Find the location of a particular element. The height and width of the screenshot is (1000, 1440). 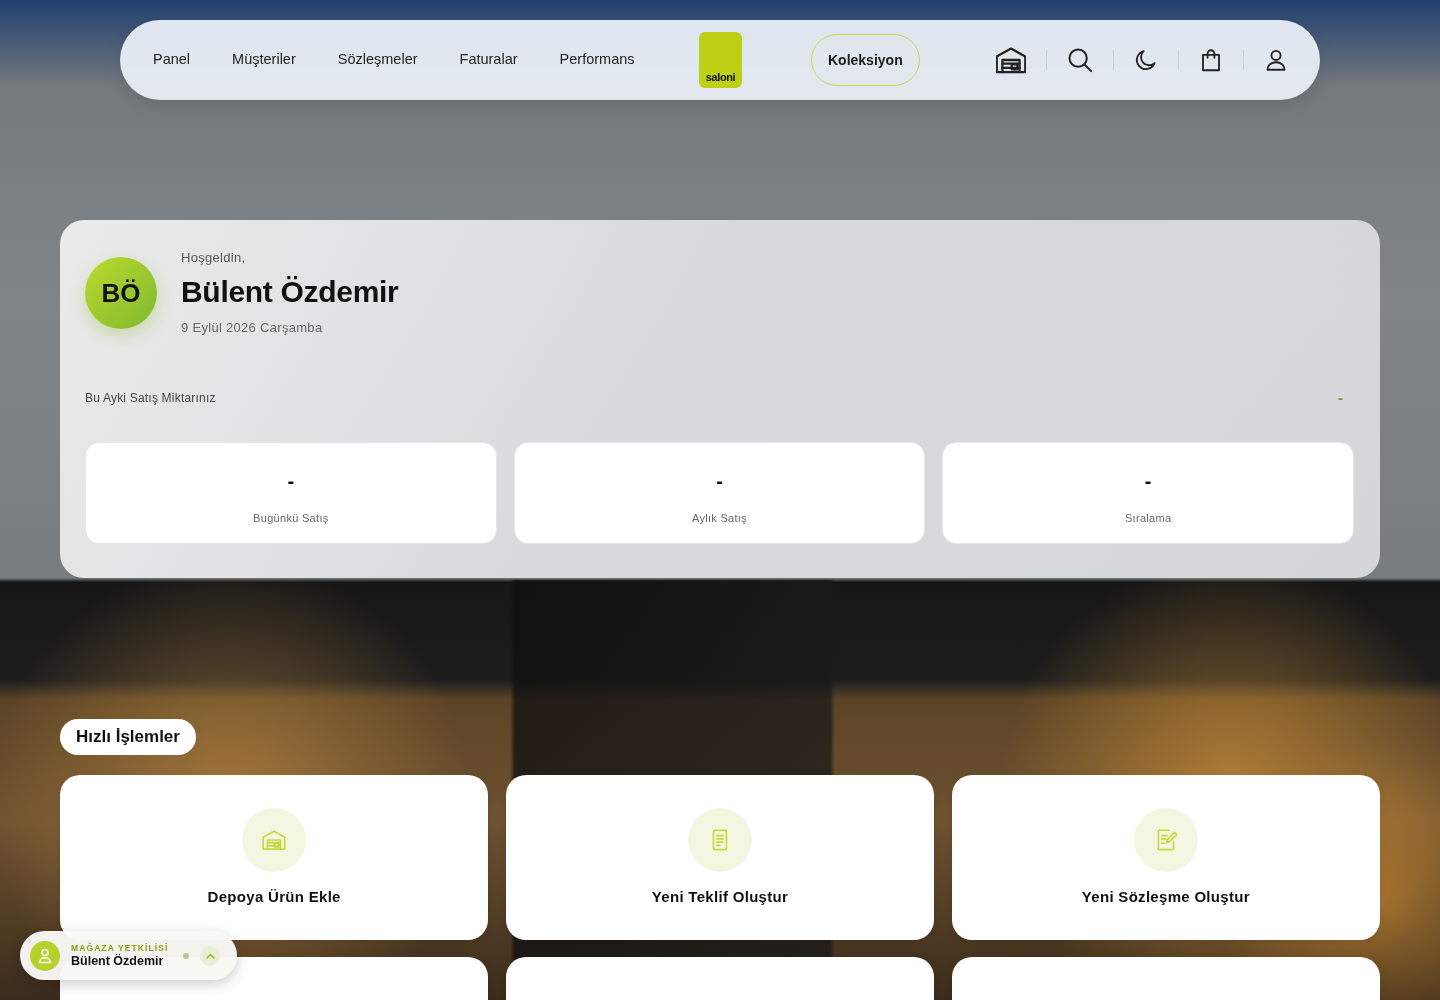

user-avatar-icon is located at coordinates (45, 955).